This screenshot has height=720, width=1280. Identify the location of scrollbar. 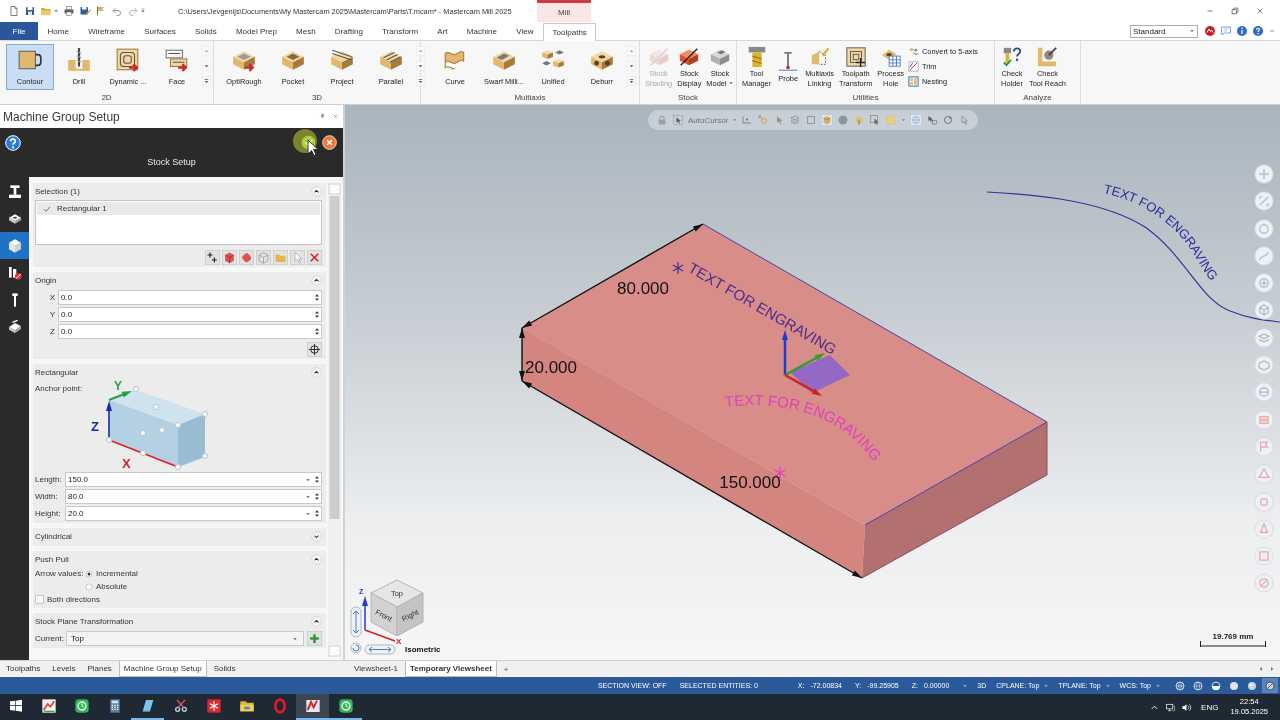
(334, 420).